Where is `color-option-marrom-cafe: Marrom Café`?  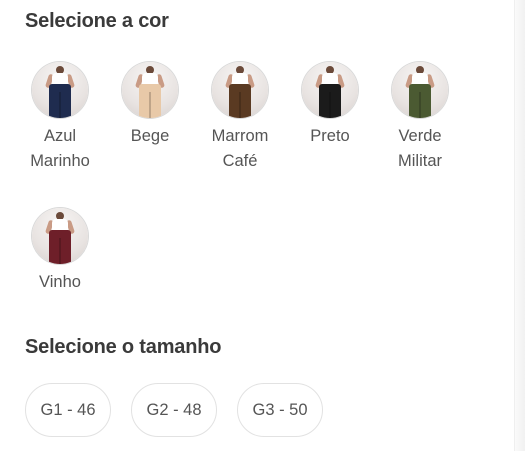 color-option-marrom-cafe: Marrom Café is located at coordinates (240, 118).